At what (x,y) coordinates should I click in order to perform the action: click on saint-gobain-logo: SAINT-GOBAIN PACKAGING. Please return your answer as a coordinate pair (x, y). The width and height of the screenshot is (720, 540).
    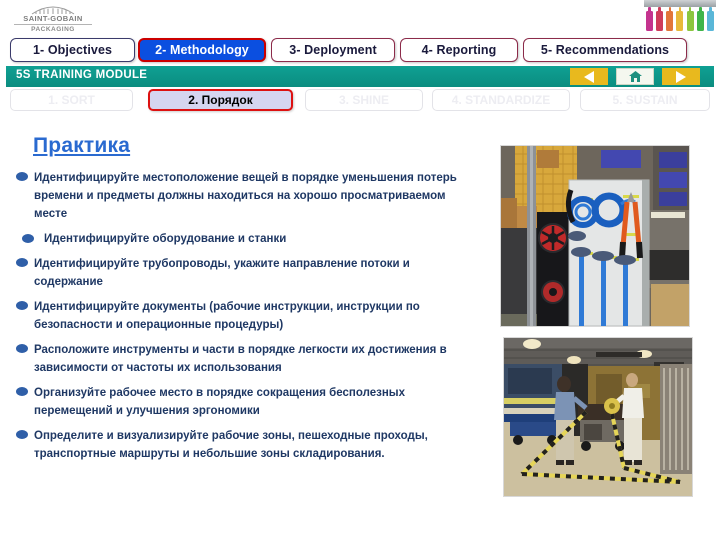
    Looking at the image, I should click on (53, 19).